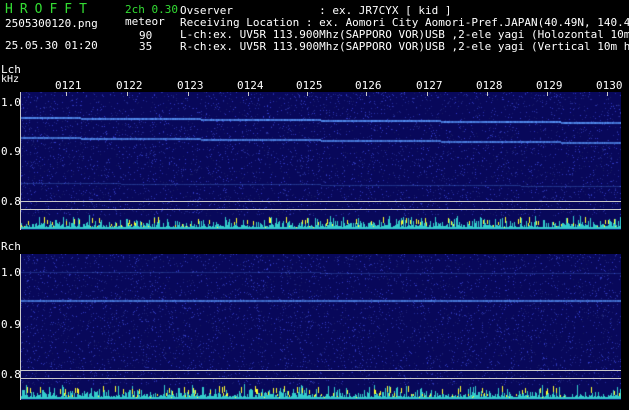 The image size is (629, 410). What do you see at coordinates (146, 46) in the screenshot?
I see `rch-meteor-count: 35` at bounding box center [146, 46].